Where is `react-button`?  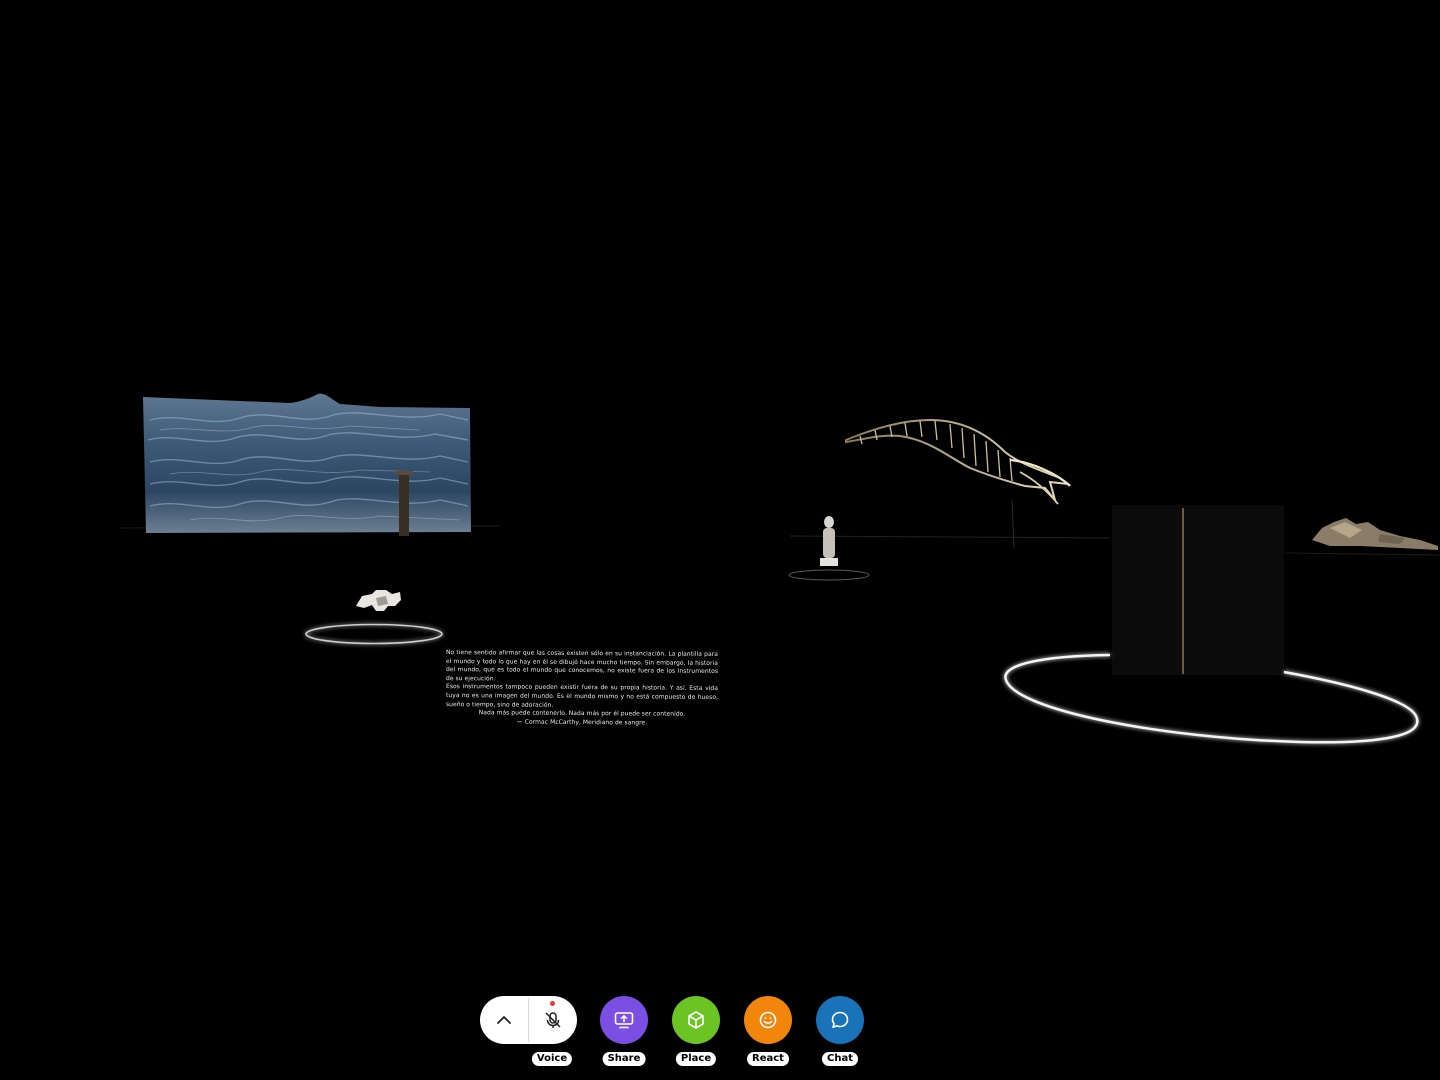
react-button is located at coordinates (768, 1020).